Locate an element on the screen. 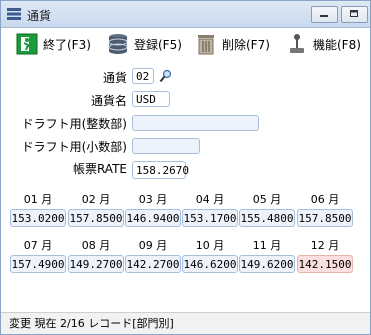 This screenshot has width=371, height=335. draft-integer-label: ドラフト用(整数部) is located at coordinates (74, 124).